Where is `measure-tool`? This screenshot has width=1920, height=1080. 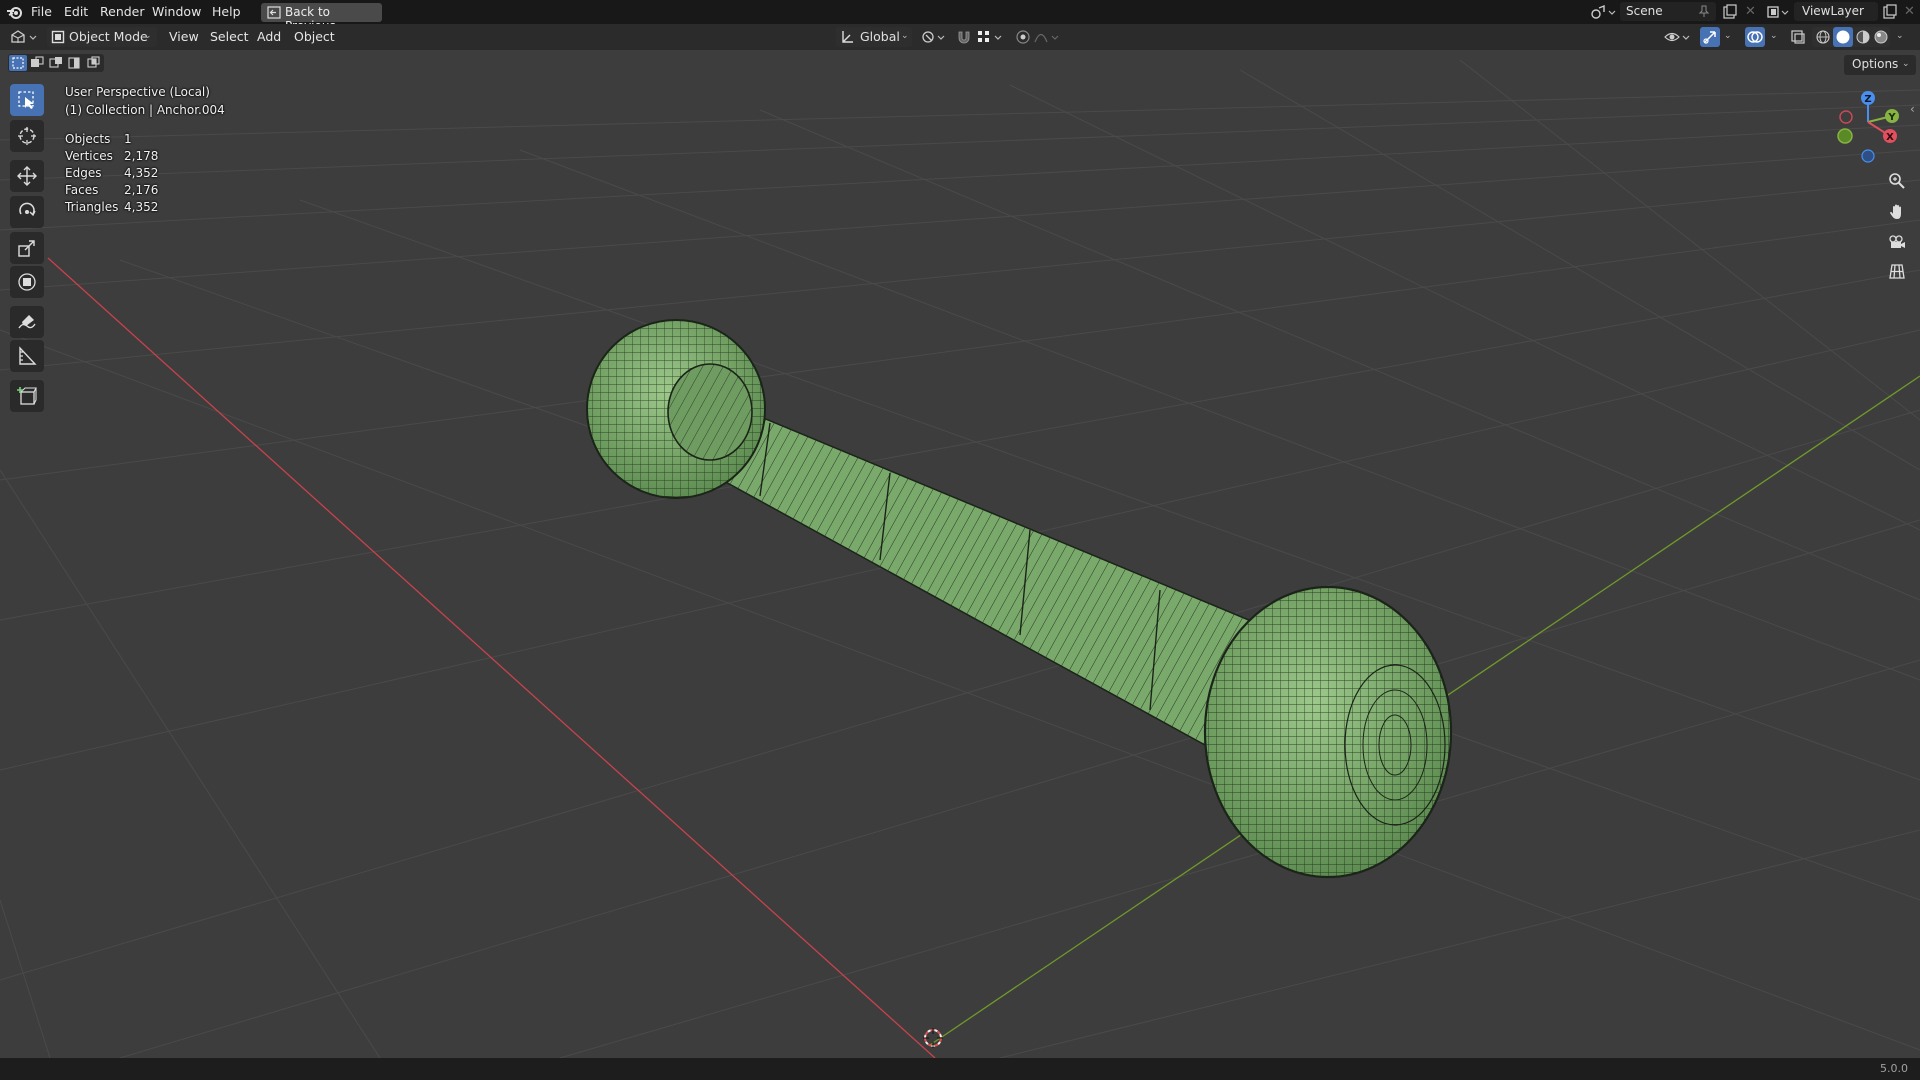 measure-tool is located at coordinates (27, 356).